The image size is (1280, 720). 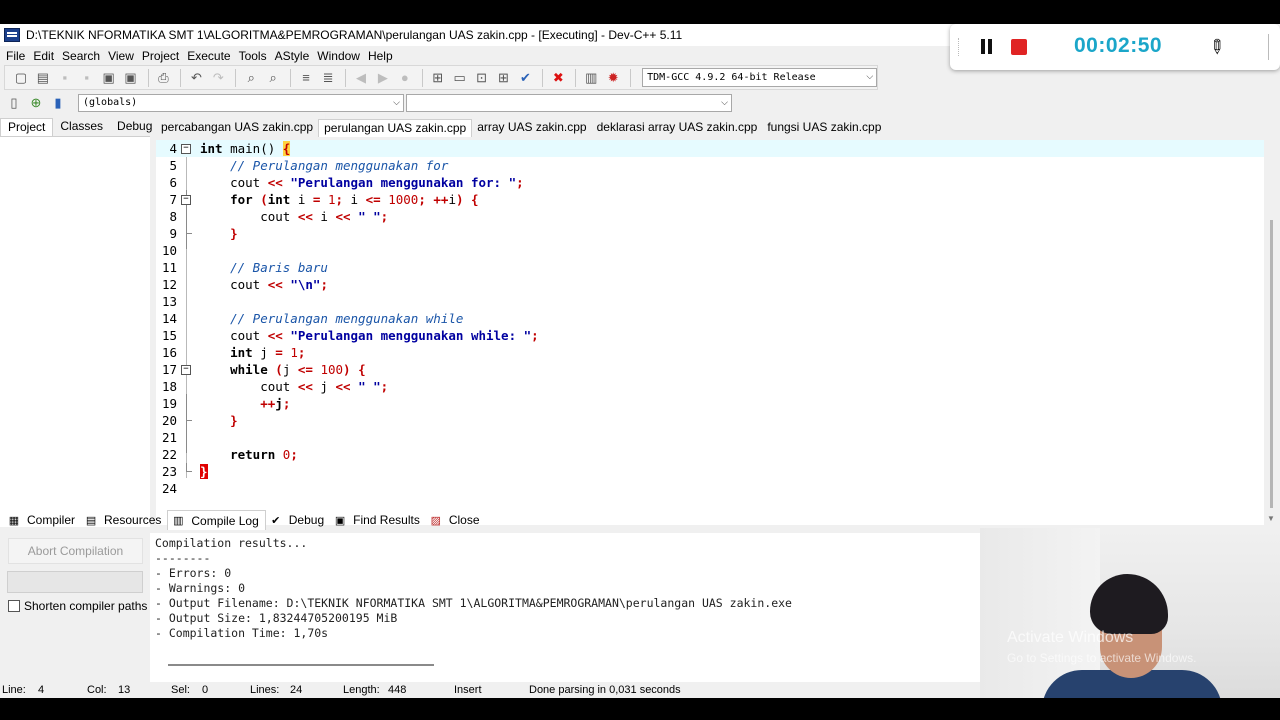 What do you see at coordinates (710, 386) in the screenshot?
I see `code-line: 18 cout << j << " ";` at bounding box center [710, 386].